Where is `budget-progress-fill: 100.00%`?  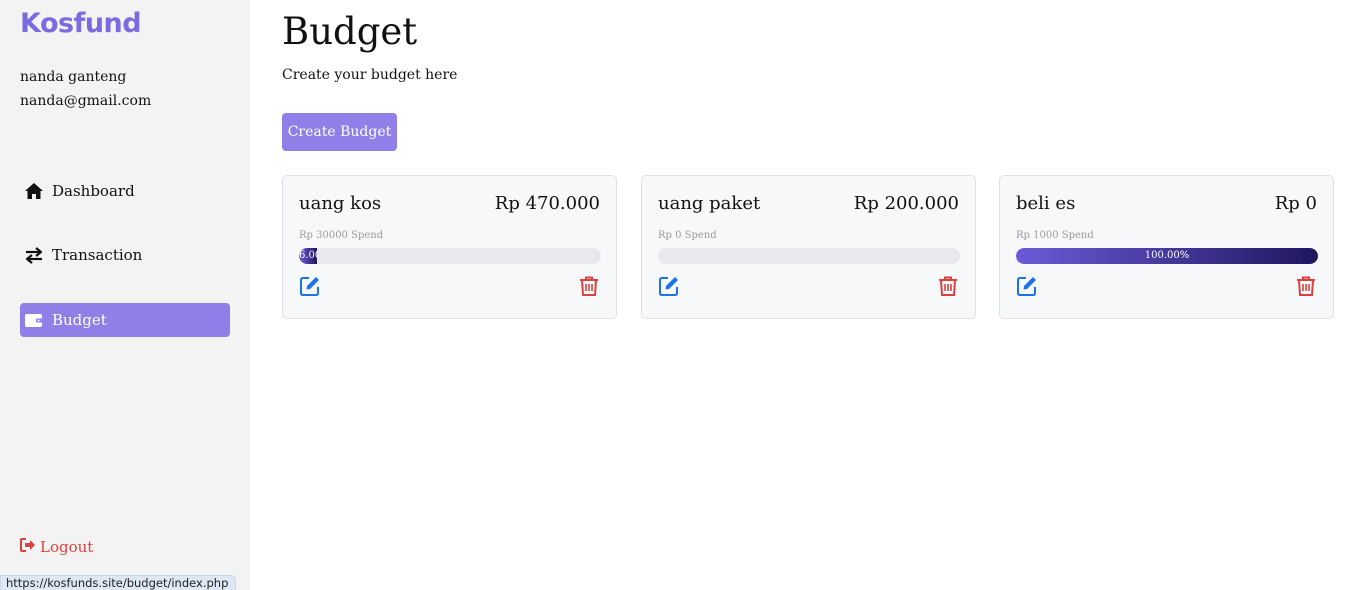
budget-progress-fill: 100.00% is located at coordinates (1167, 256).